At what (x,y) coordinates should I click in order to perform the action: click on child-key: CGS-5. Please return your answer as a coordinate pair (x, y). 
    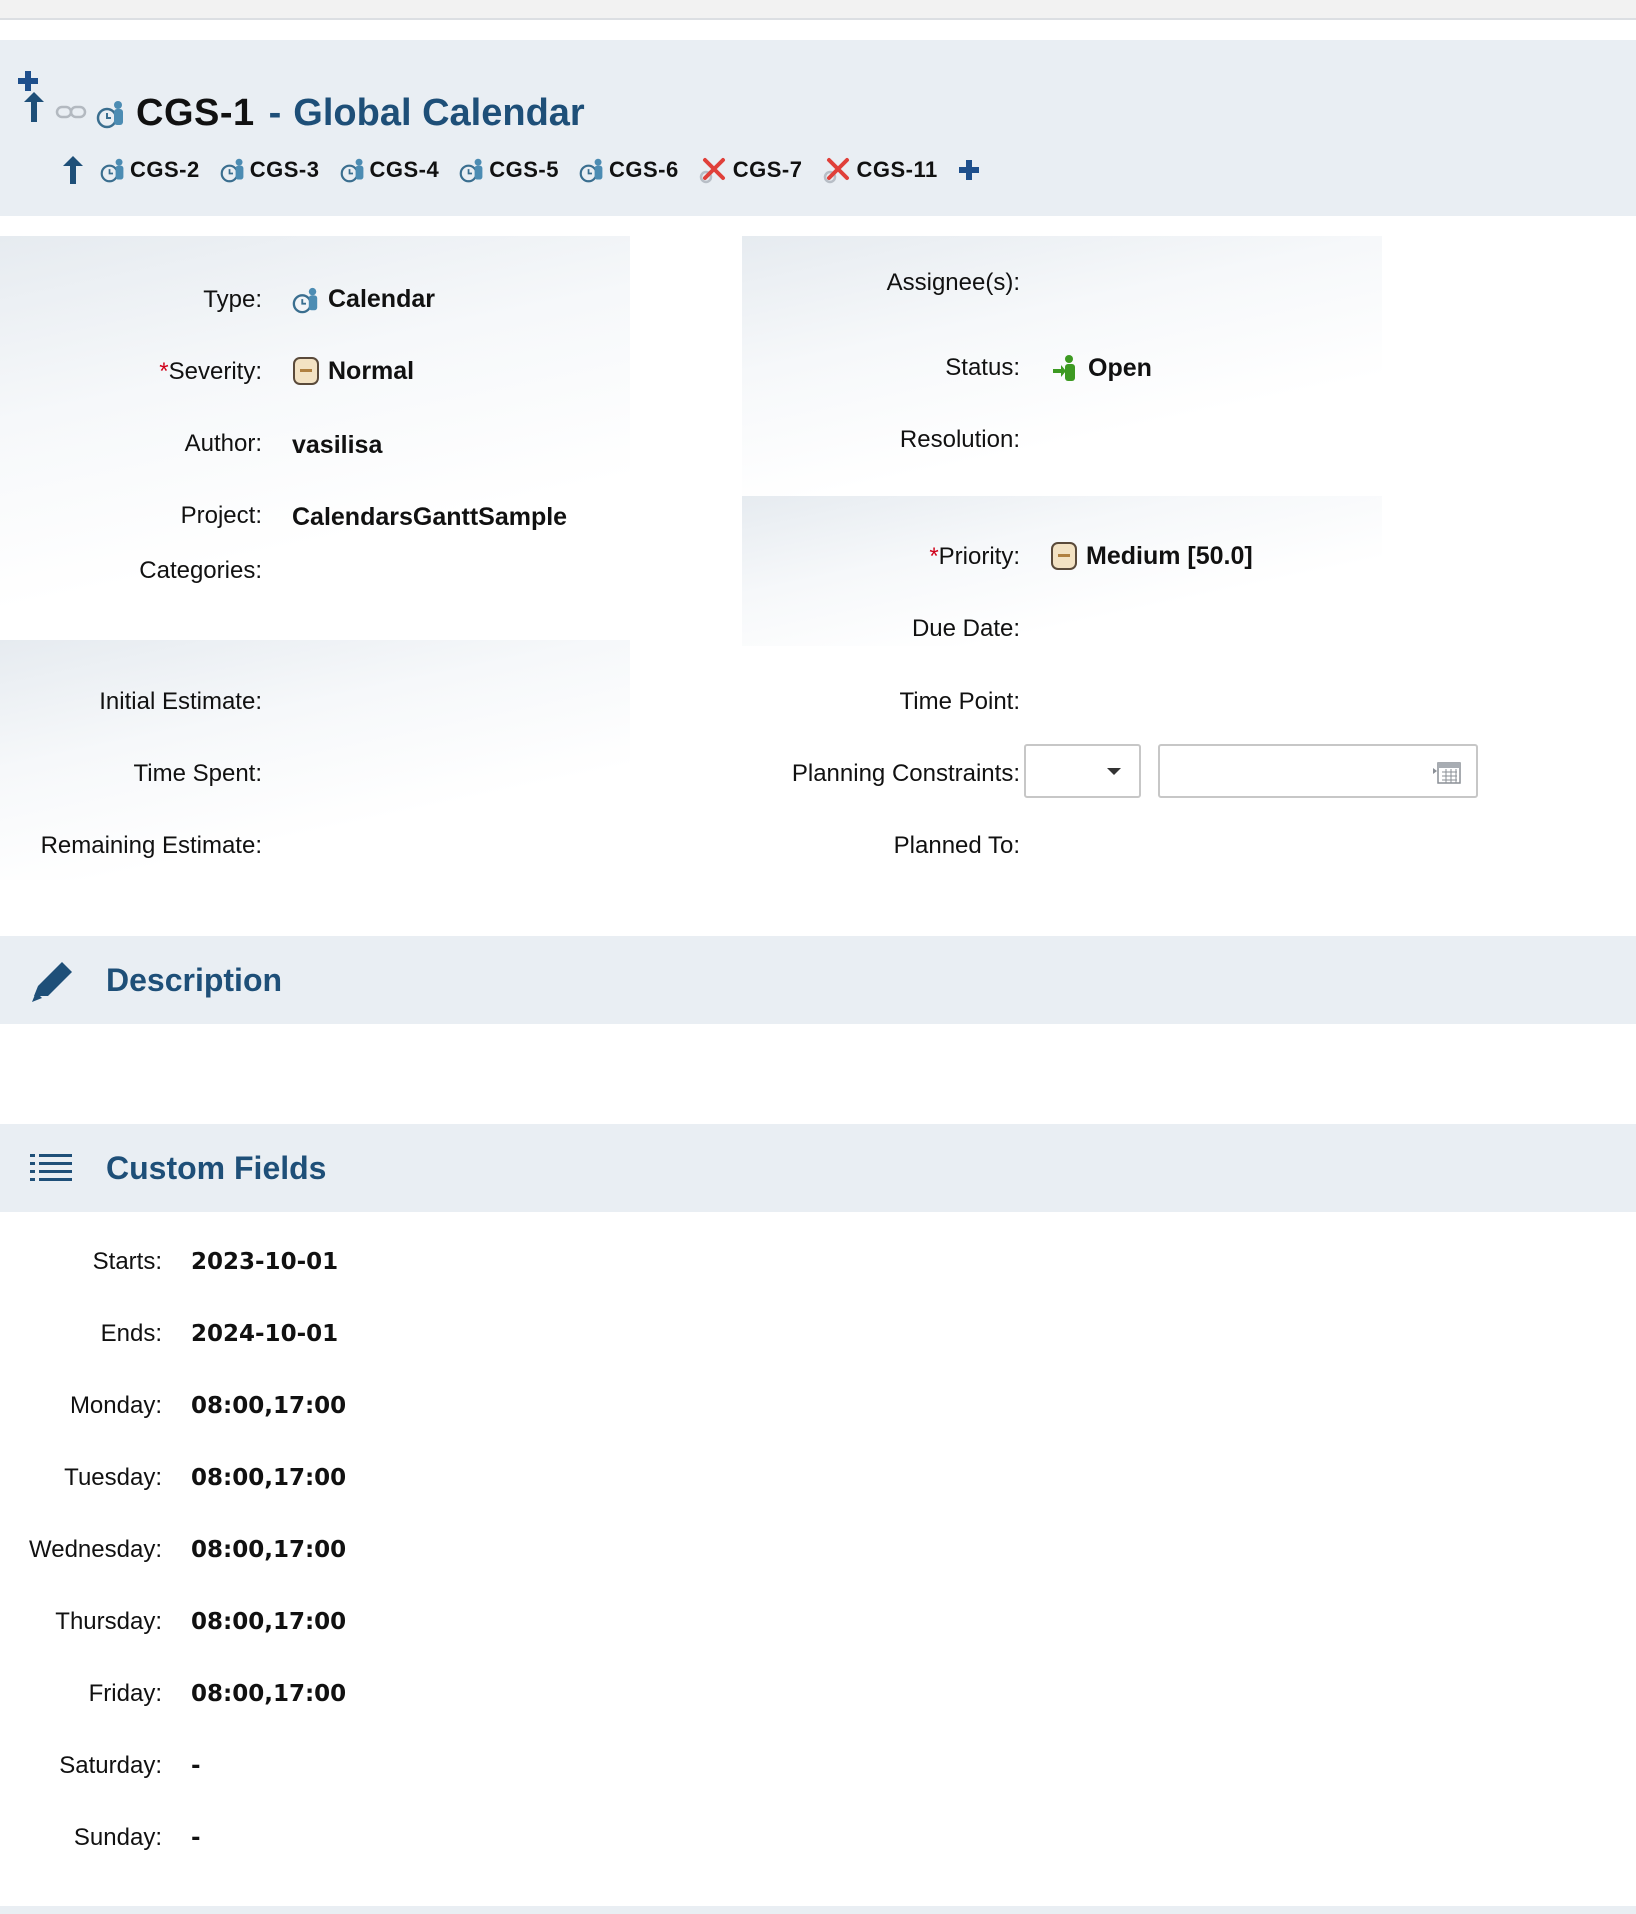
    Looking at the image, I should click on (524, 170).